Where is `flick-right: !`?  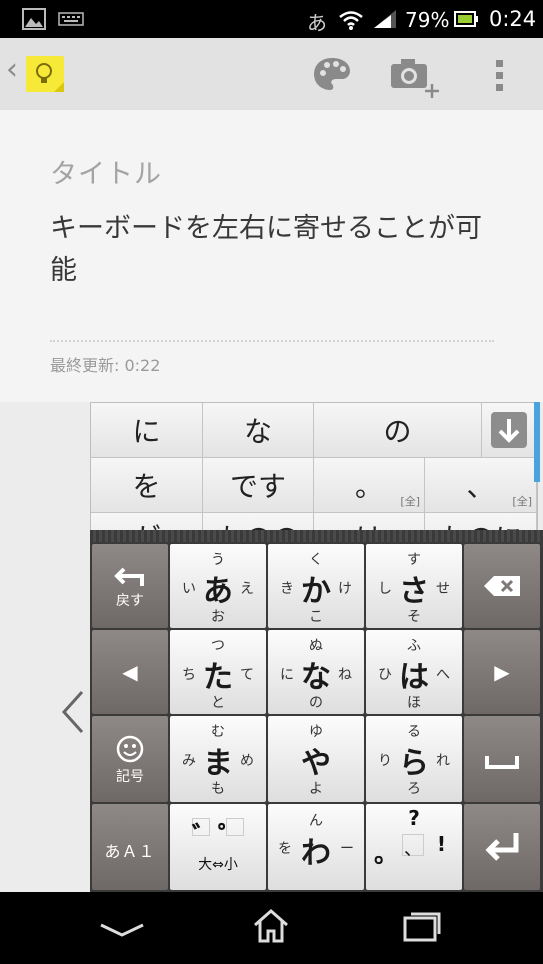
flick-right: ! is located at coordinates (441, 844).